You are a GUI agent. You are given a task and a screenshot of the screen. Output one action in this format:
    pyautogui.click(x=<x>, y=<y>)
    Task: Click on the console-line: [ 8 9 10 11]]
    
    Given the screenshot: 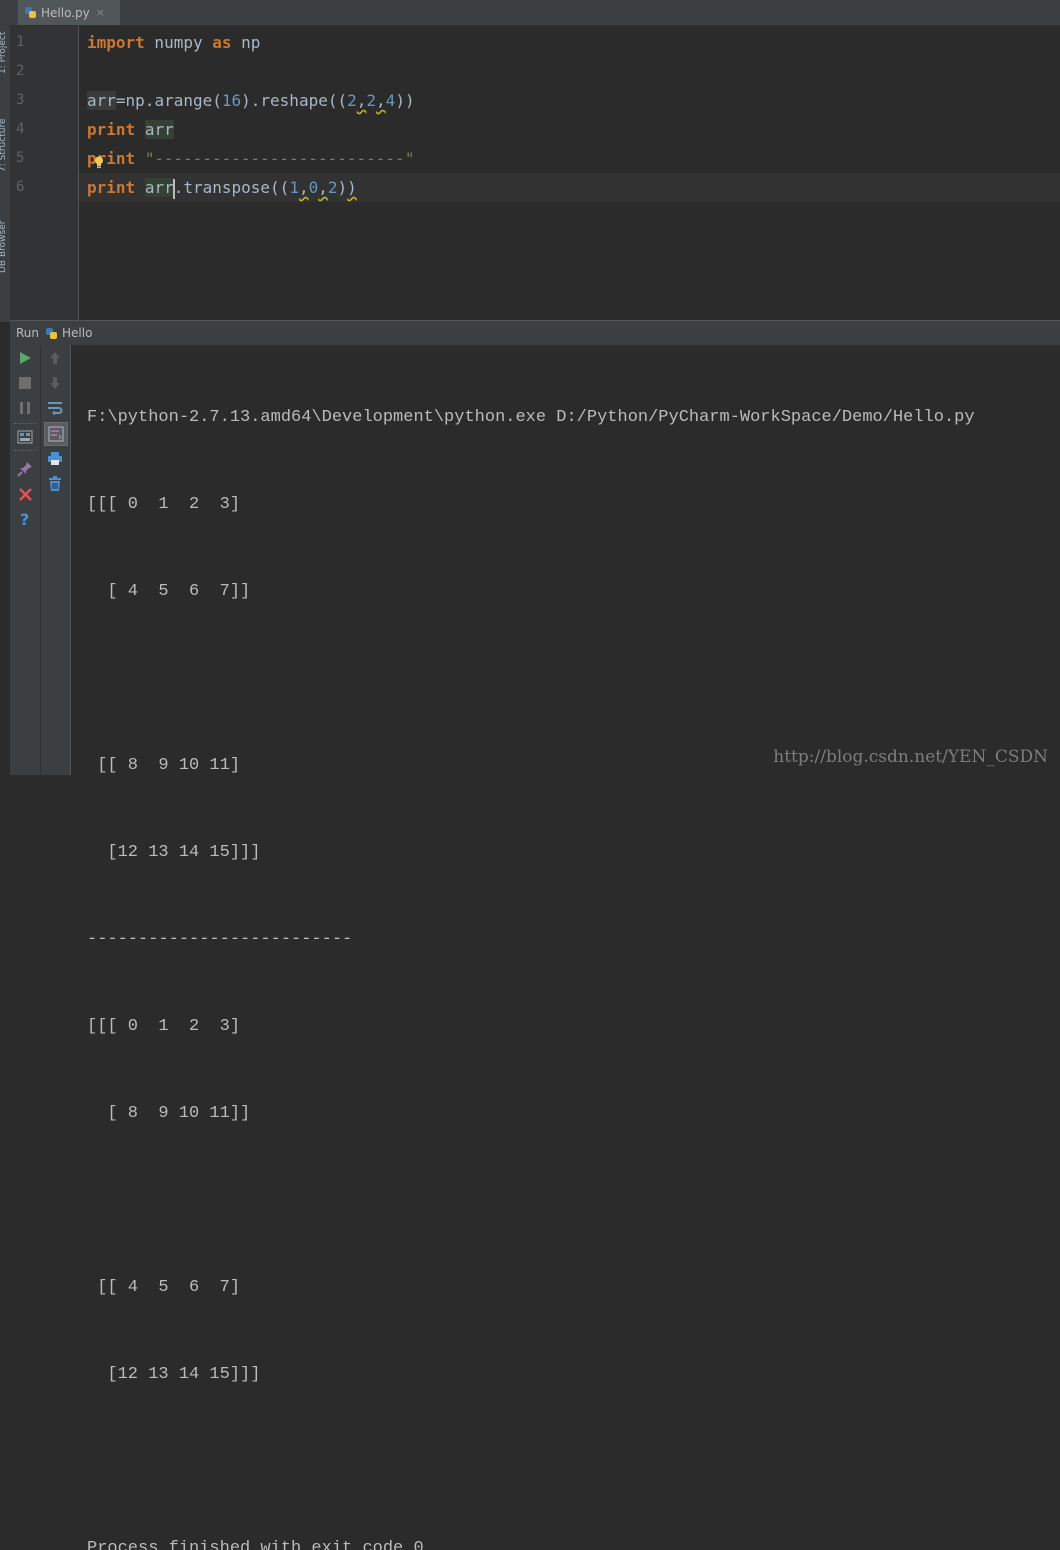 What is the action you would take?
    pyautogui.click(x=169, y=1113)
    